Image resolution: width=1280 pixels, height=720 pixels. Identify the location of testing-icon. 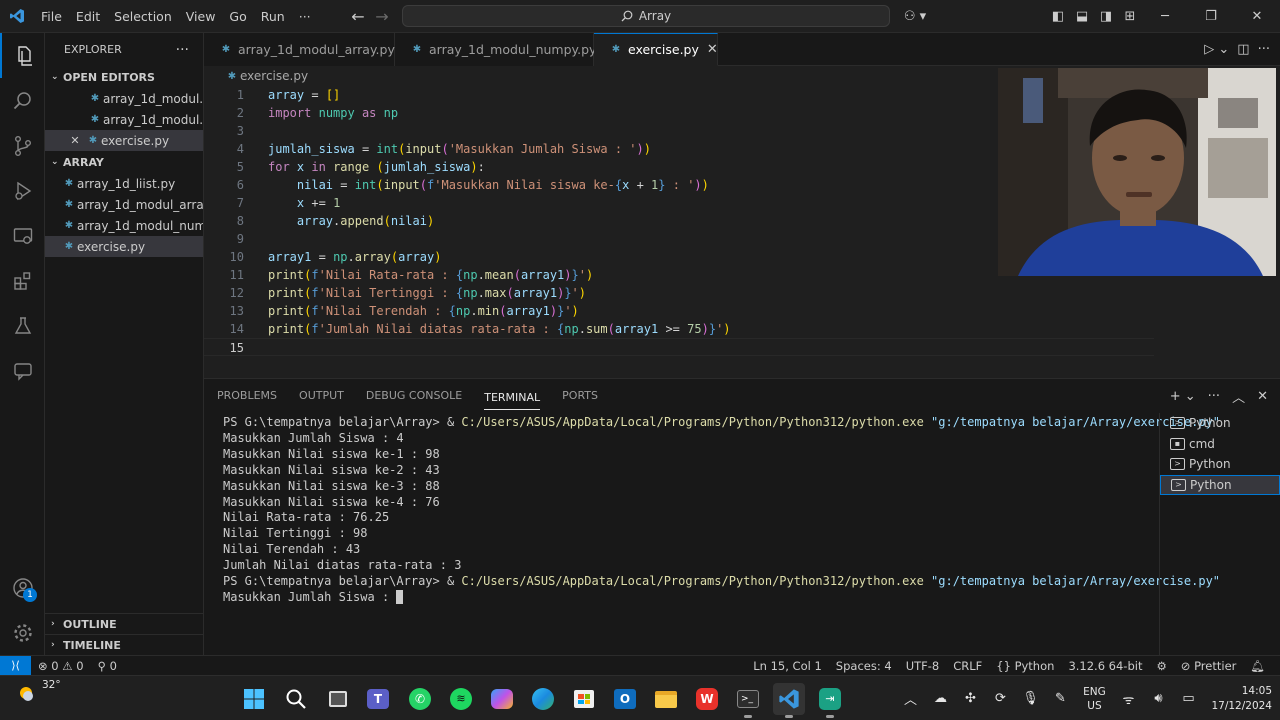
(22, 325).